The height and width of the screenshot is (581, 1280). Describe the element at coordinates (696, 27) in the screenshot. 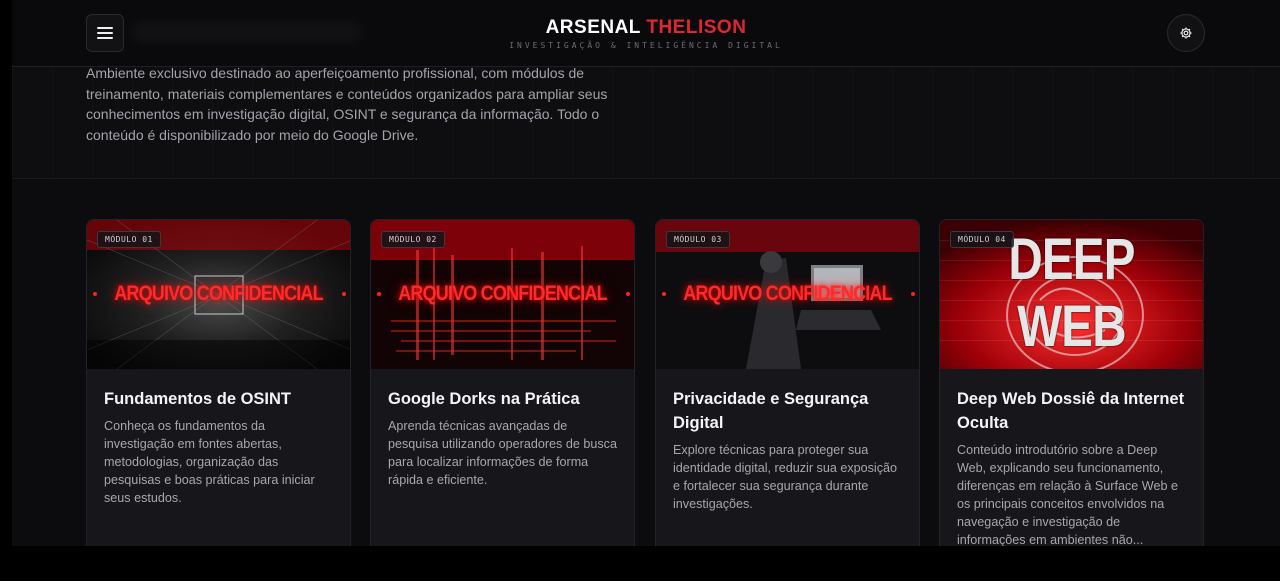

I see `brand-accent: THELISON` at that location.